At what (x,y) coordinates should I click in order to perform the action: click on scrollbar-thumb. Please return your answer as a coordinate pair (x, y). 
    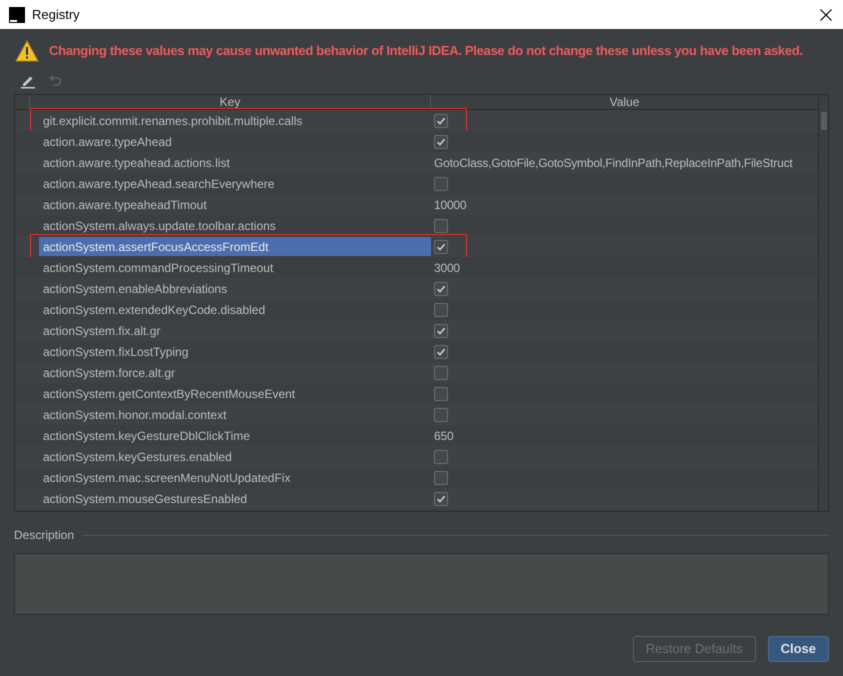
    Looking at the image, I should click on (823, 121).